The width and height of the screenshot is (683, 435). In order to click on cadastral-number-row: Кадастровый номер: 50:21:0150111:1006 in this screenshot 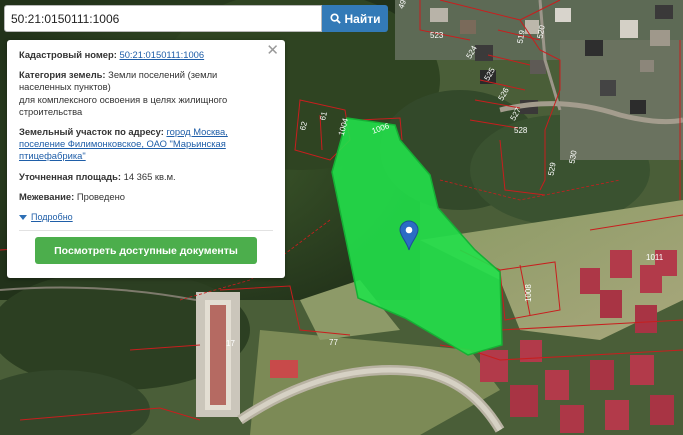, I will do `click(146, 55)`.